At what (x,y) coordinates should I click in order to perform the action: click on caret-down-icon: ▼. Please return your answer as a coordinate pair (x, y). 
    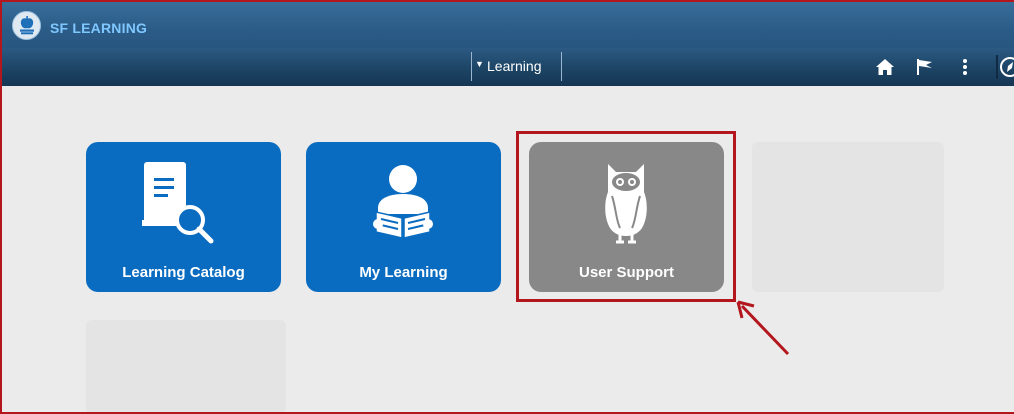
    Looking at the image, I should click on (479, 64).